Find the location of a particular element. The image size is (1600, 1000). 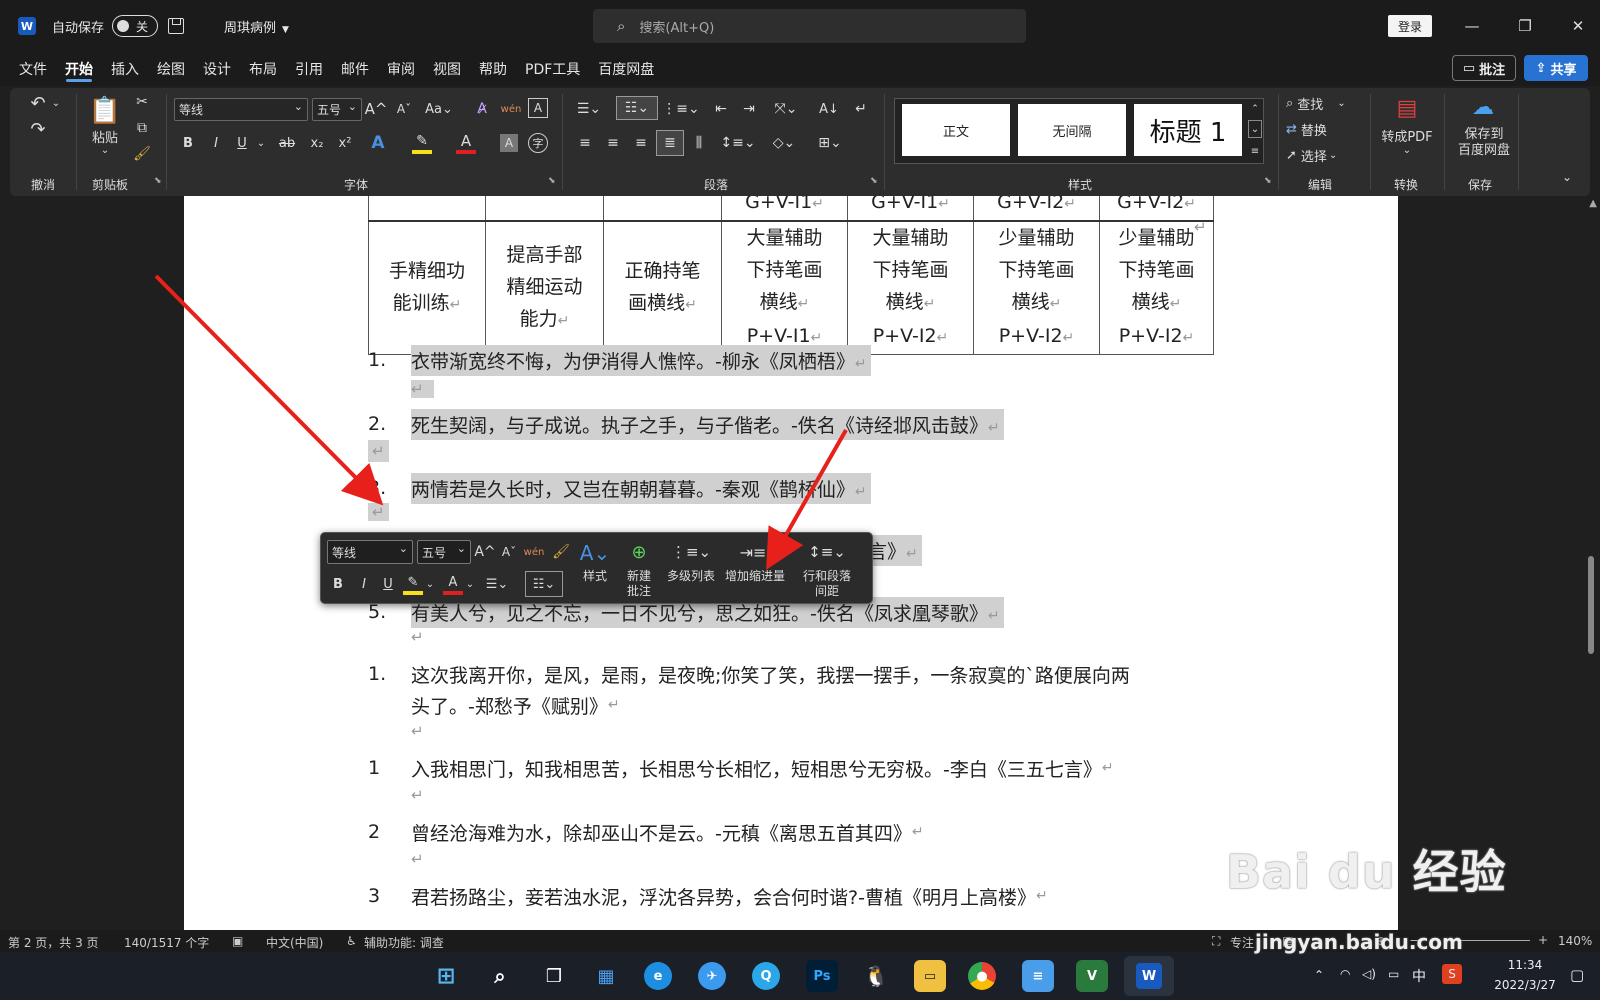

italic-icon: I is located at coordinates (364, 584).